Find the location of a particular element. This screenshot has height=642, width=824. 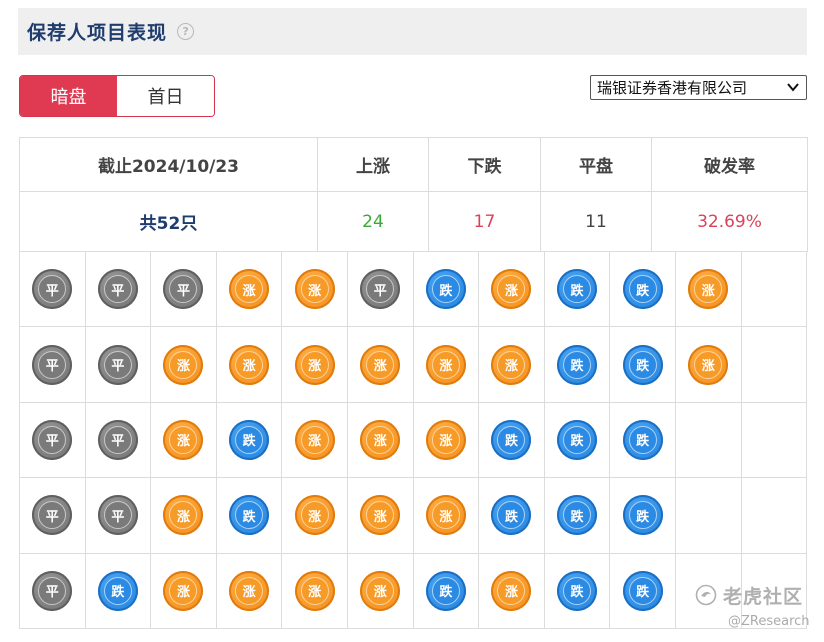

summary-total: 共52只 is located at coordinates (168, 221).